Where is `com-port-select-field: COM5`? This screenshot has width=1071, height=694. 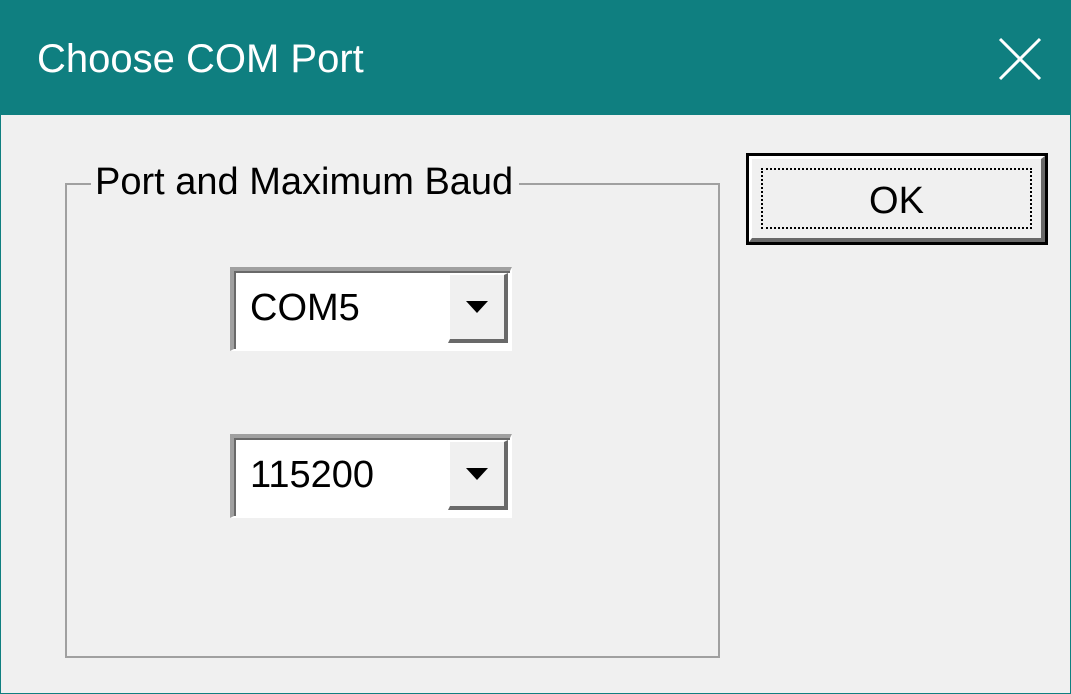
com-port-select-field: COM5 is located at coordinates (372, 310).